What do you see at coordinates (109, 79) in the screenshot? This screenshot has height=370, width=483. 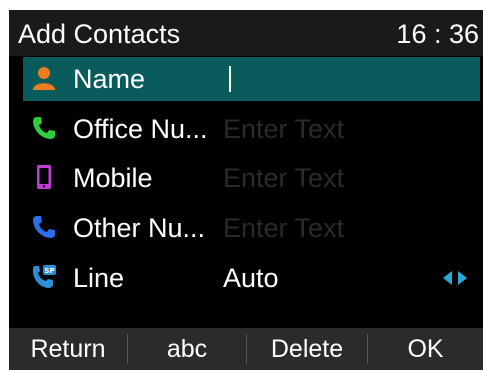 I see `field-label: Name` at bounding box center [109, 79].